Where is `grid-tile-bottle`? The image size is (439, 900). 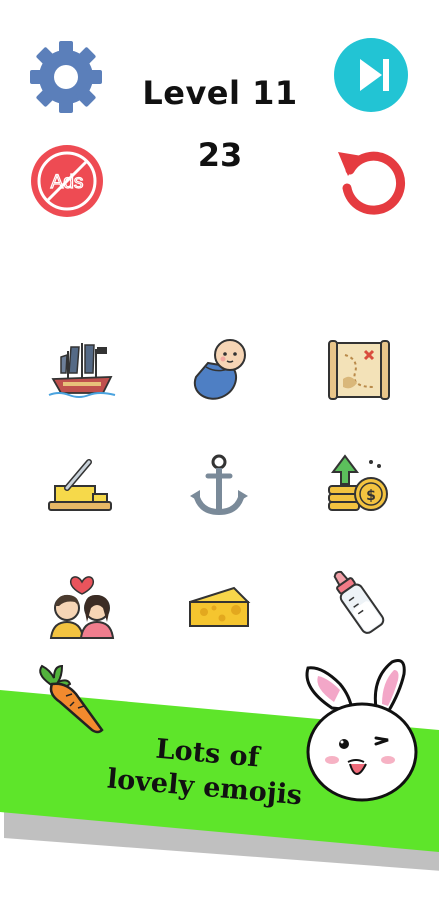 grid-tile-bottle is located at coordinates (358, 603).